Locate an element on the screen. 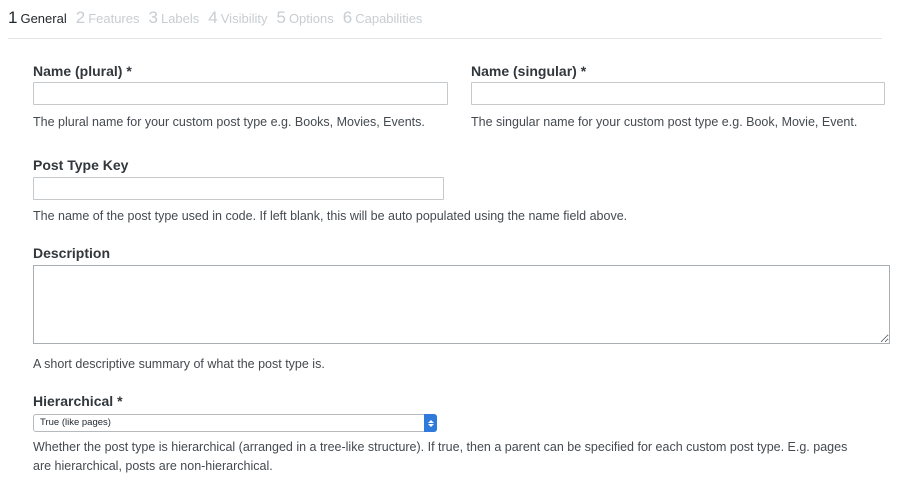  tab-visibility: 4 Visibility is located at coordinates (237, 18).